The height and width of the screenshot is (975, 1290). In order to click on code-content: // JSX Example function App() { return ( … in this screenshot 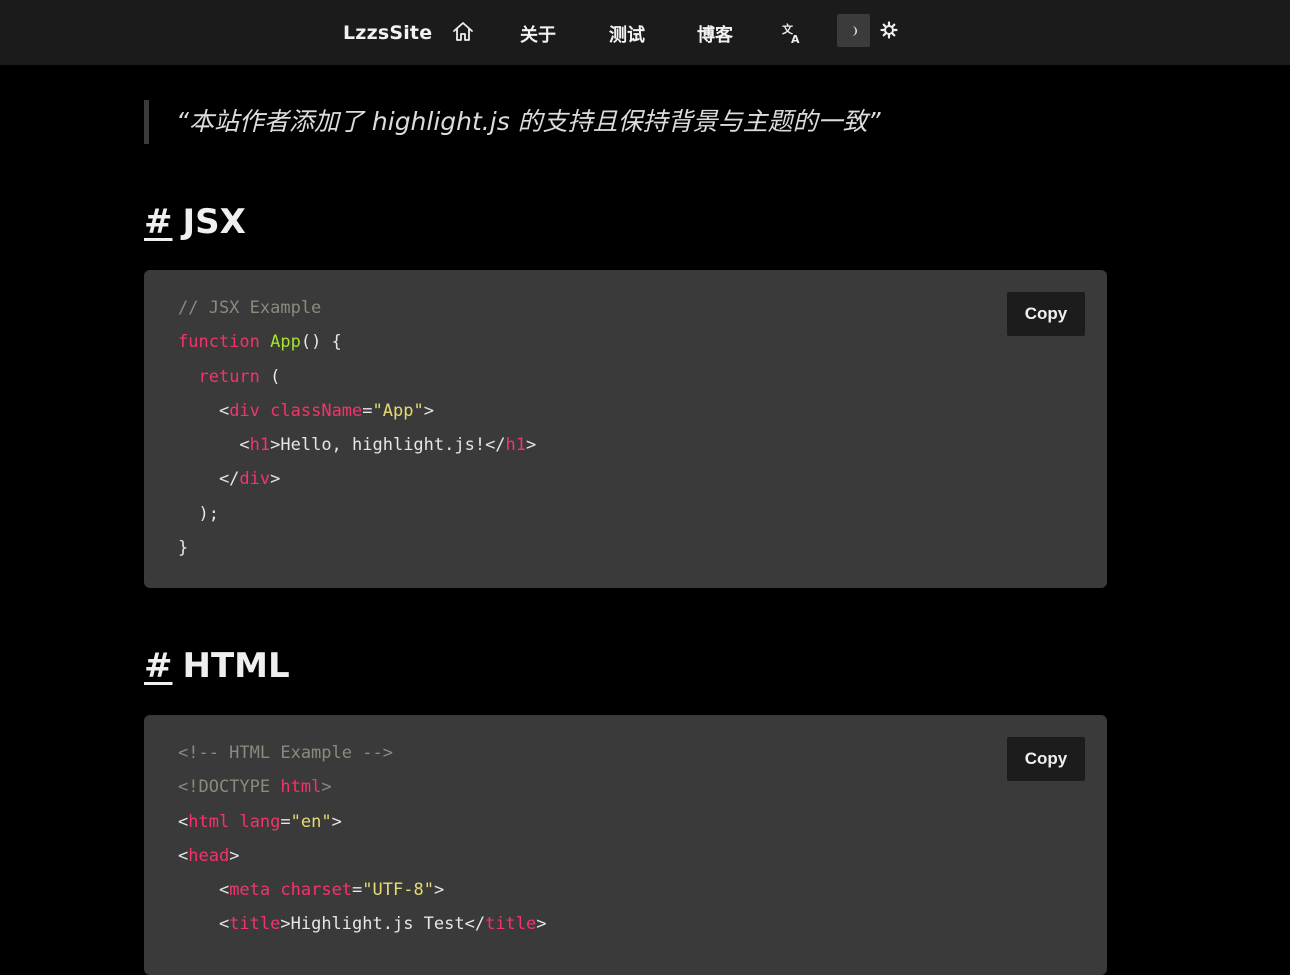, I will do `click(357, 428)`.